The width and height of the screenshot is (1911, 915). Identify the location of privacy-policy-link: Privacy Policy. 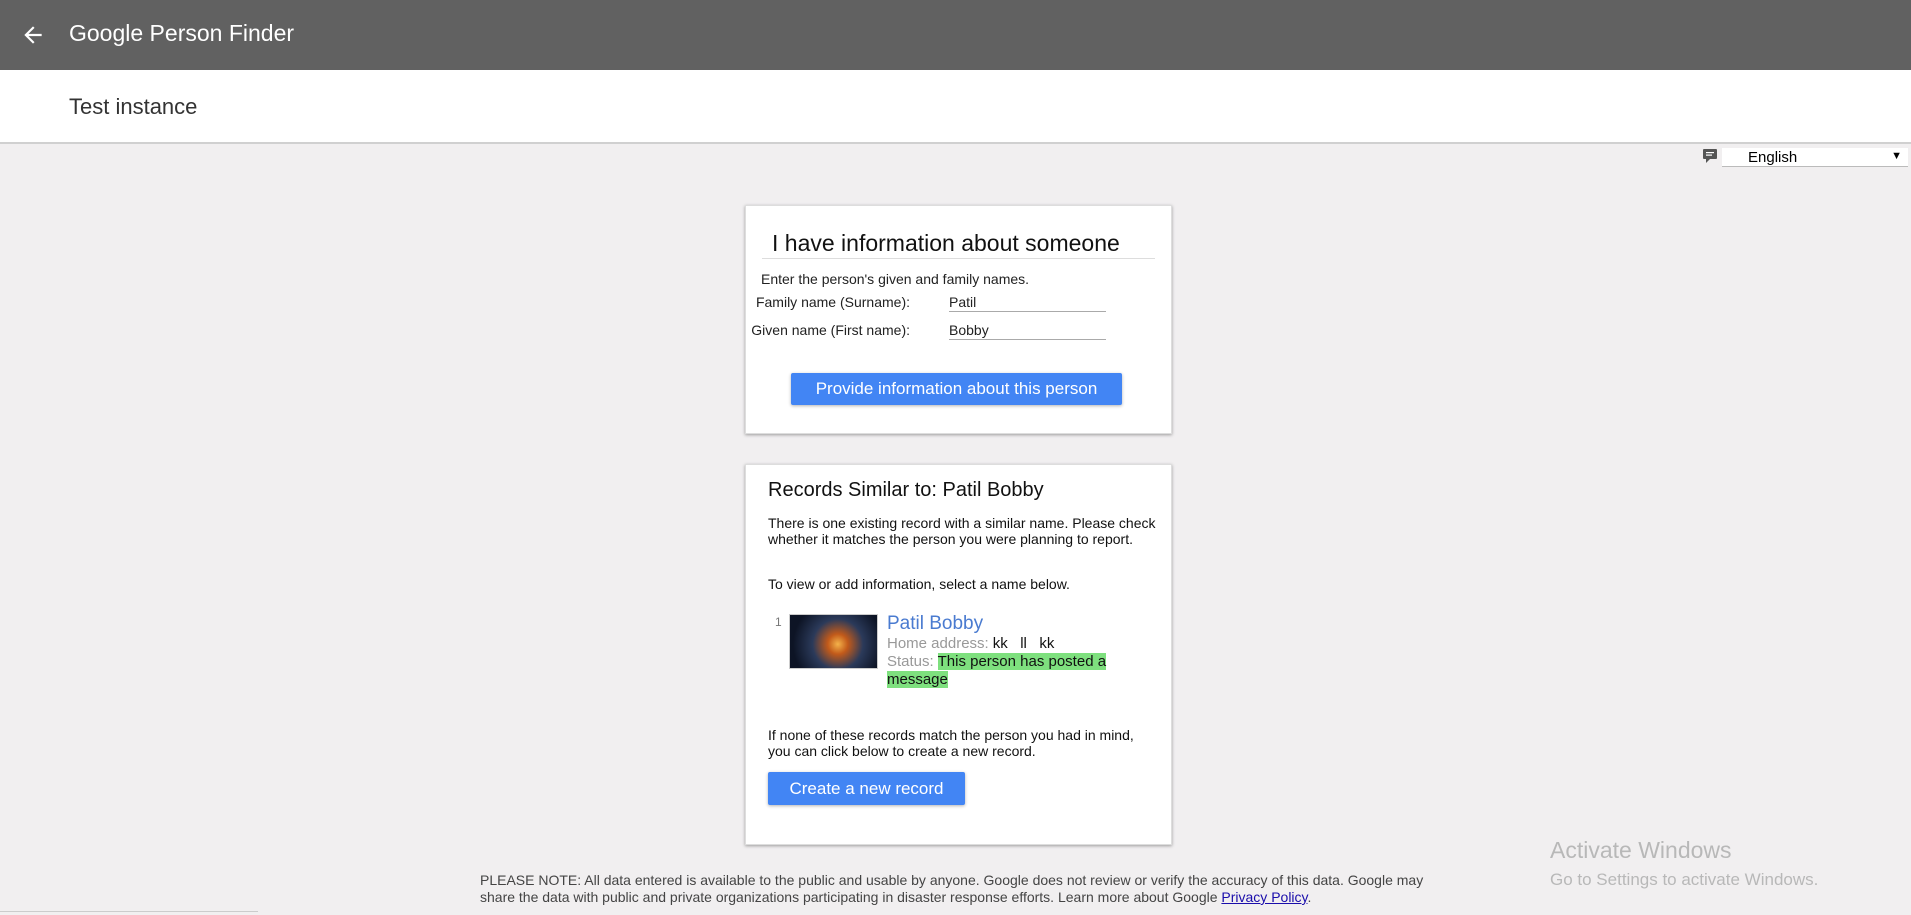
(1264, 897).